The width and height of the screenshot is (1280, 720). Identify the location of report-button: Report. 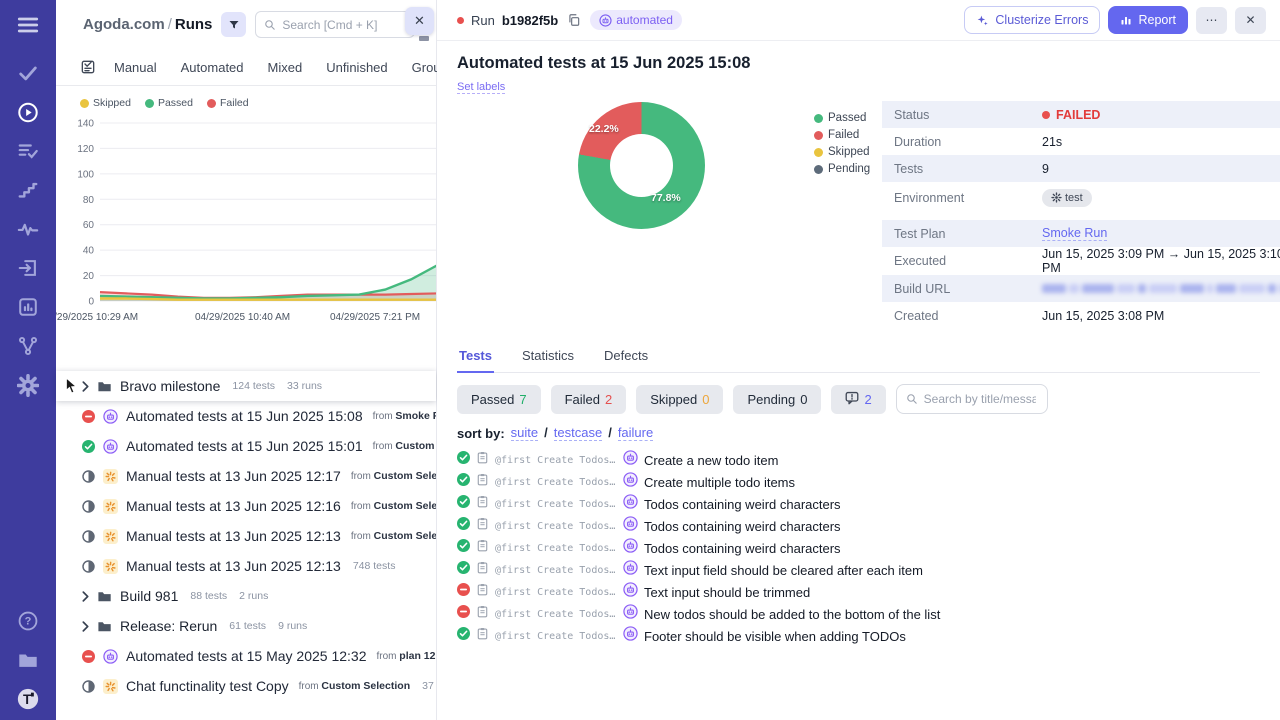
(1148, 20).